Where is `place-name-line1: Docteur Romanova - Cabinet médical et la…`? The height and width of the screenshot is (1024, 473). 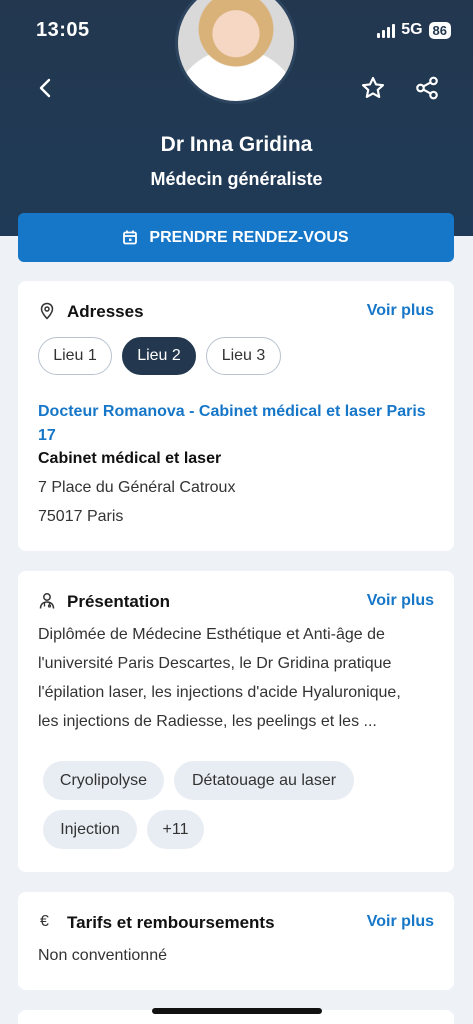 place-name-line1: Docteur Romanova - Cabinet médical et la… is located at coordinates (232, 411).